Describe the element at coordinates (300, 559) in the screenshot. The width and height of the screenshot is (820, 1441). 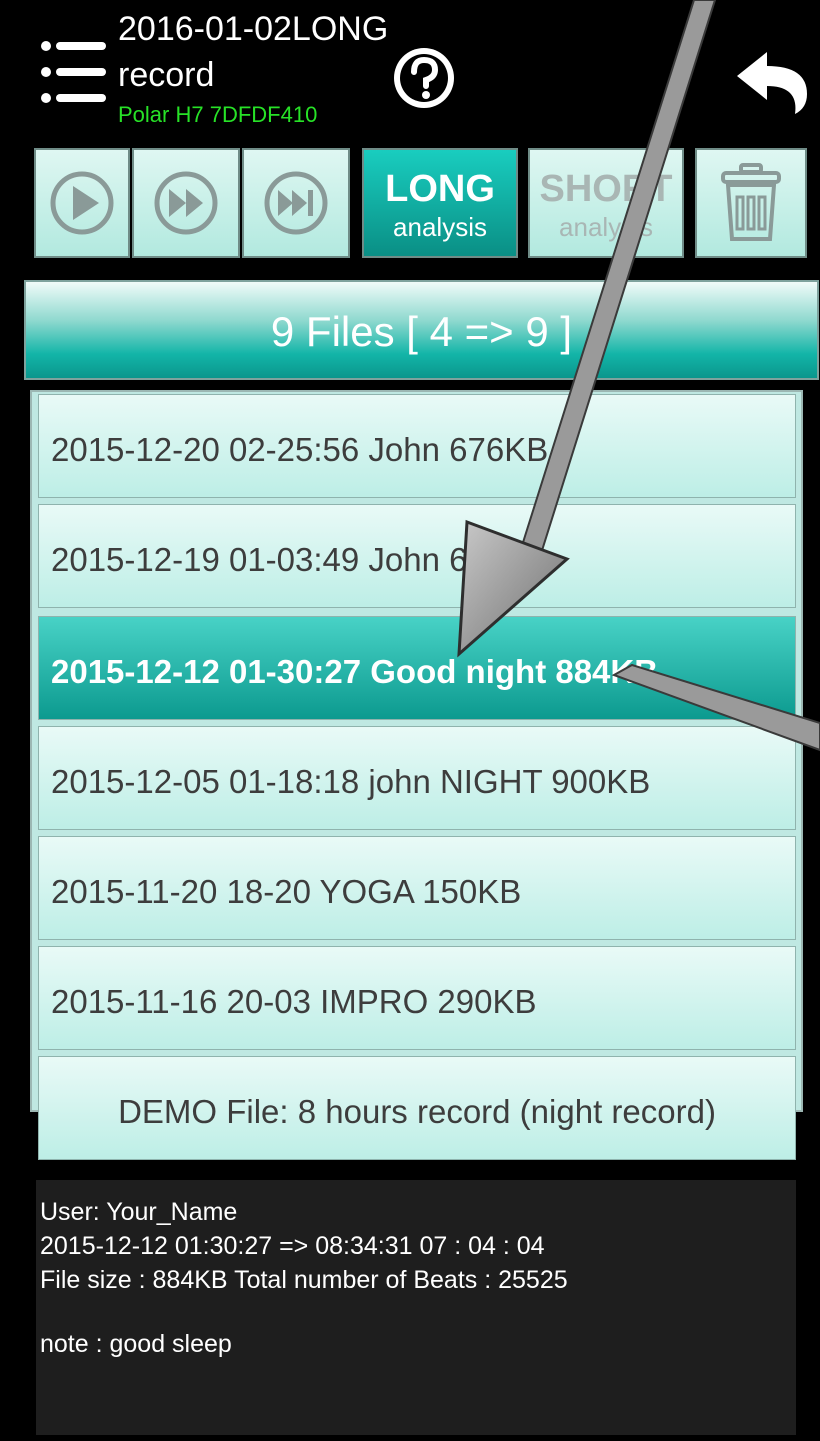
I see `file-item-label: 2015-12-19 01-03:49 John 616KB` at that location.